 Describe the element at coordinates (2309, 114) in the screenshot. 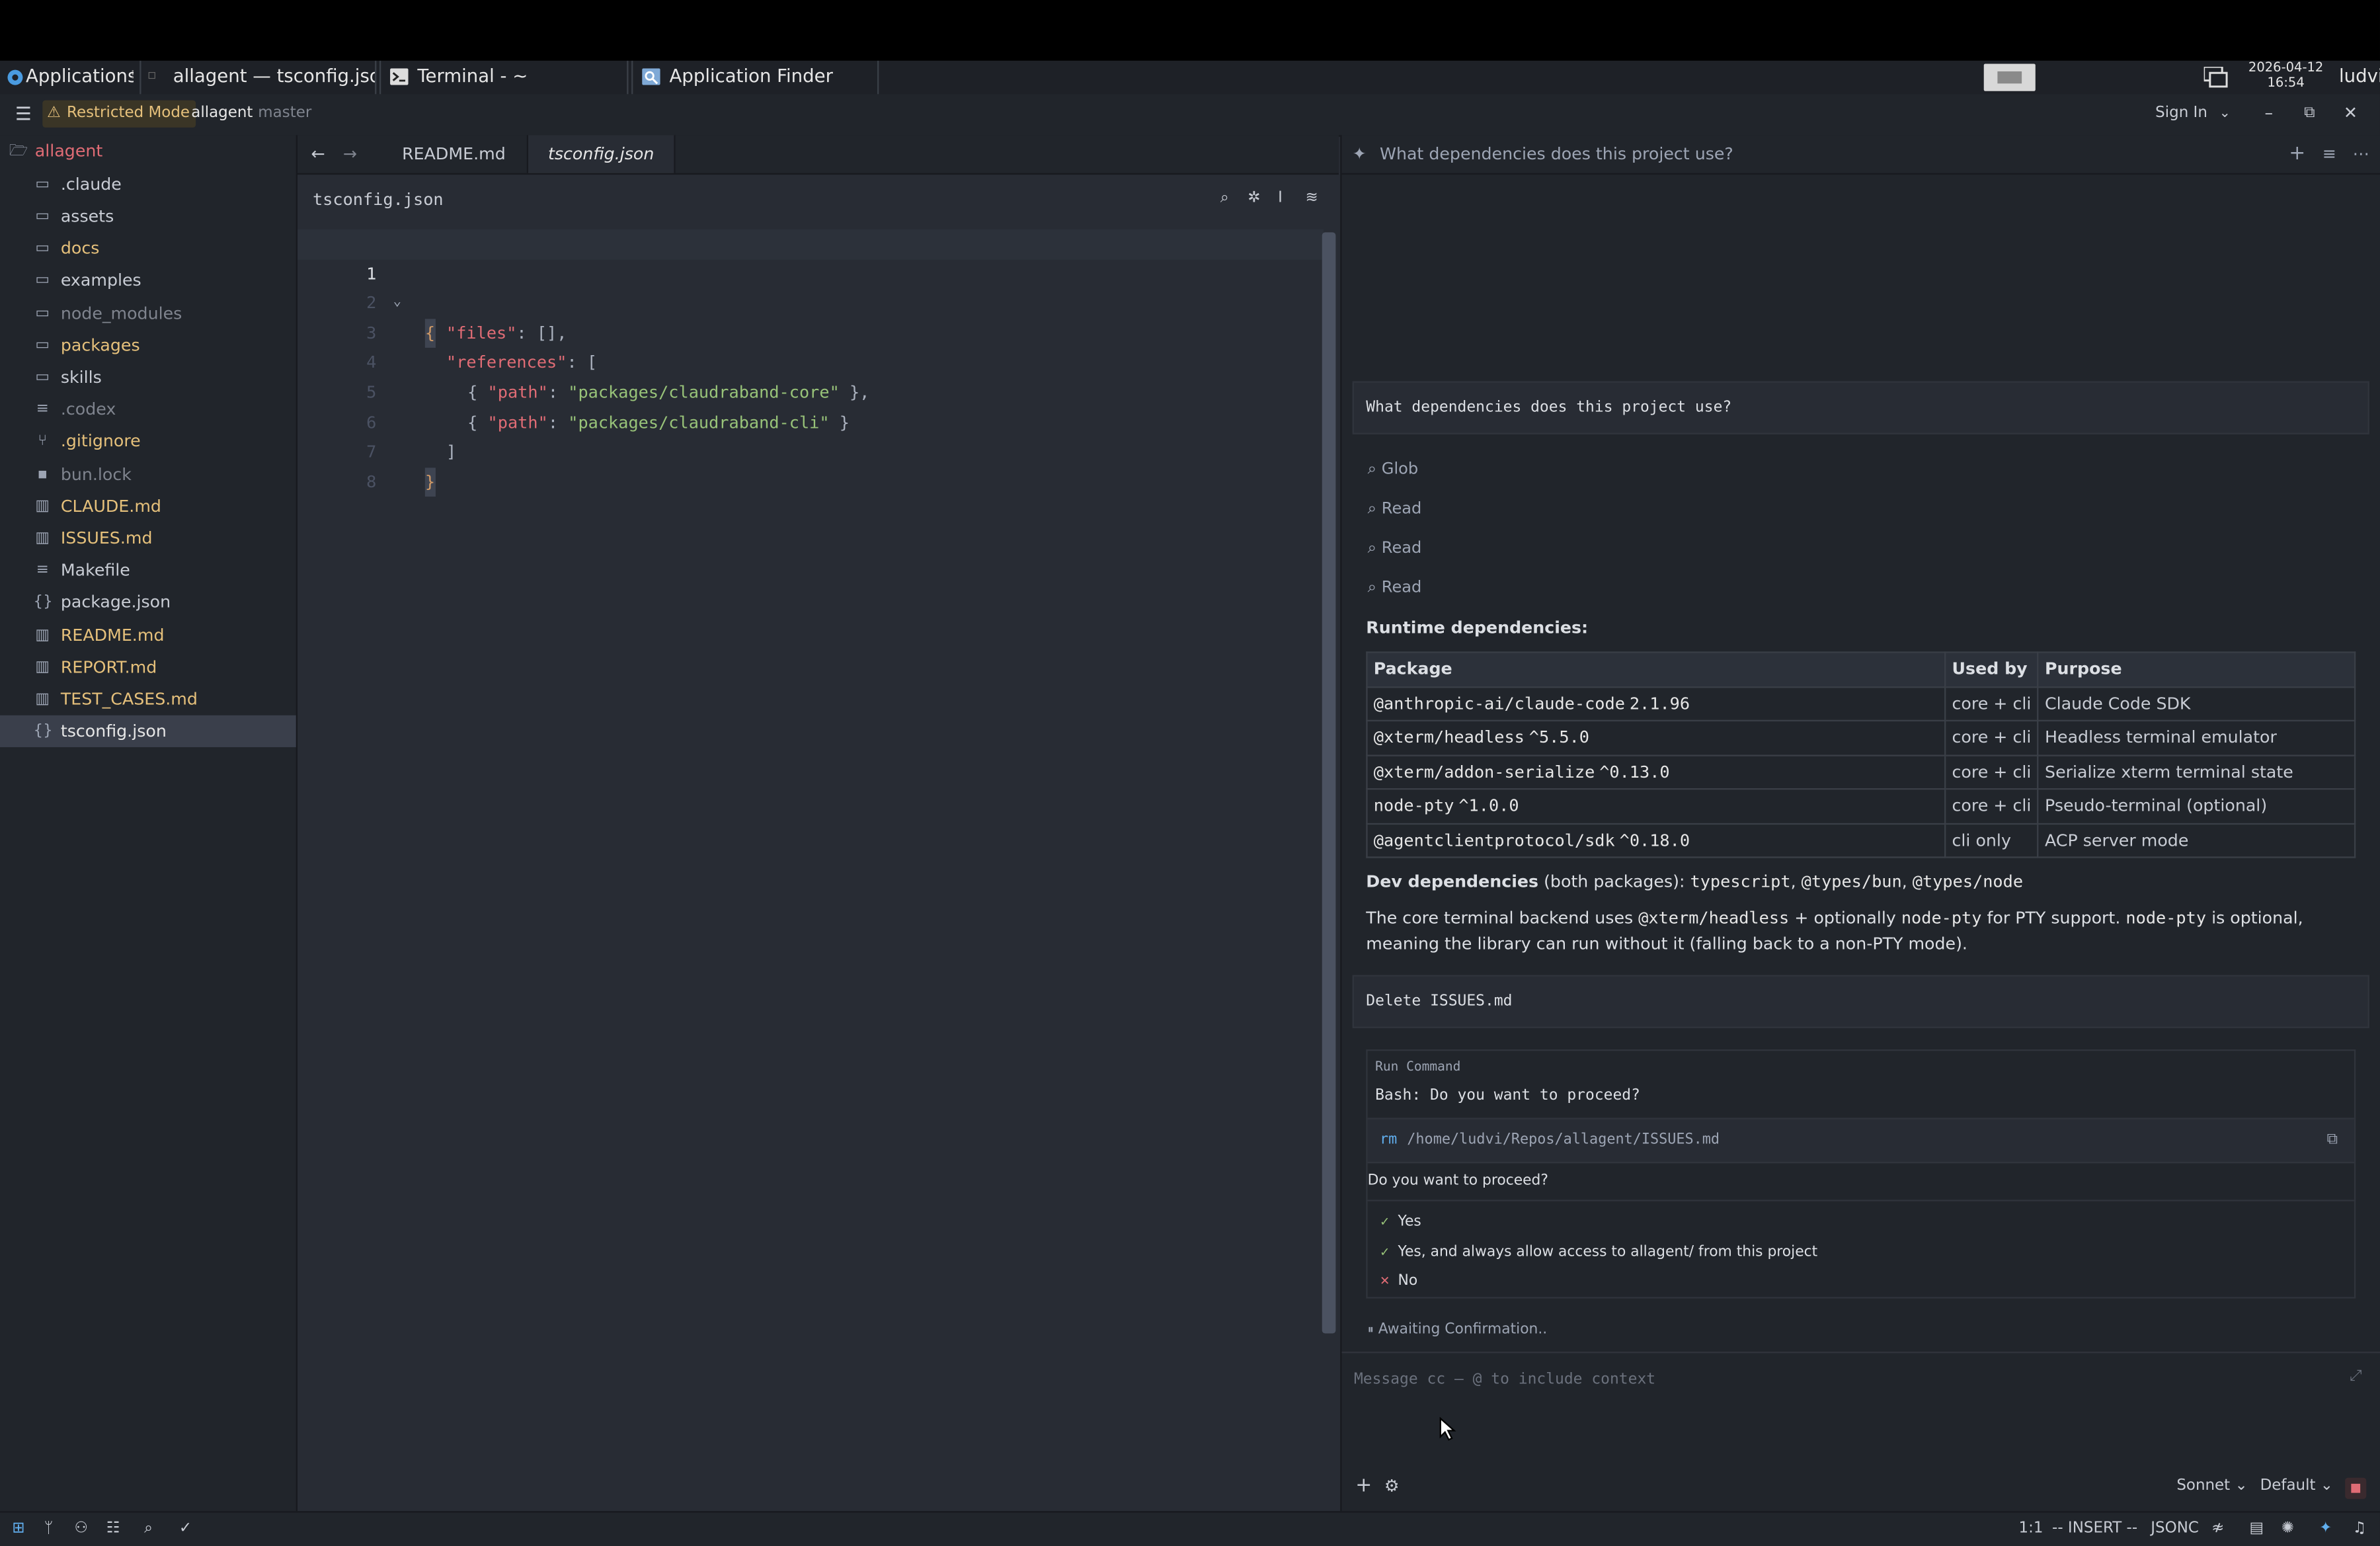

I see `restore-icon: ⧉` at that location.